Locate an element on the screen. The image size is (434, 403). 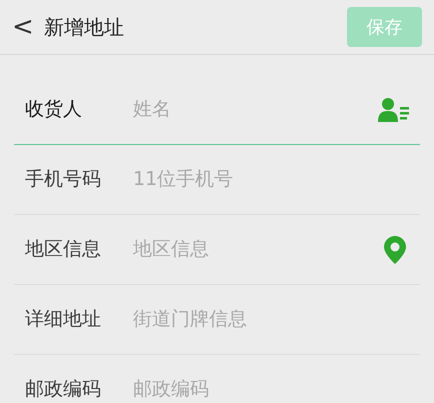
field-label: 手机号码 is located at coordinates (63, 179).